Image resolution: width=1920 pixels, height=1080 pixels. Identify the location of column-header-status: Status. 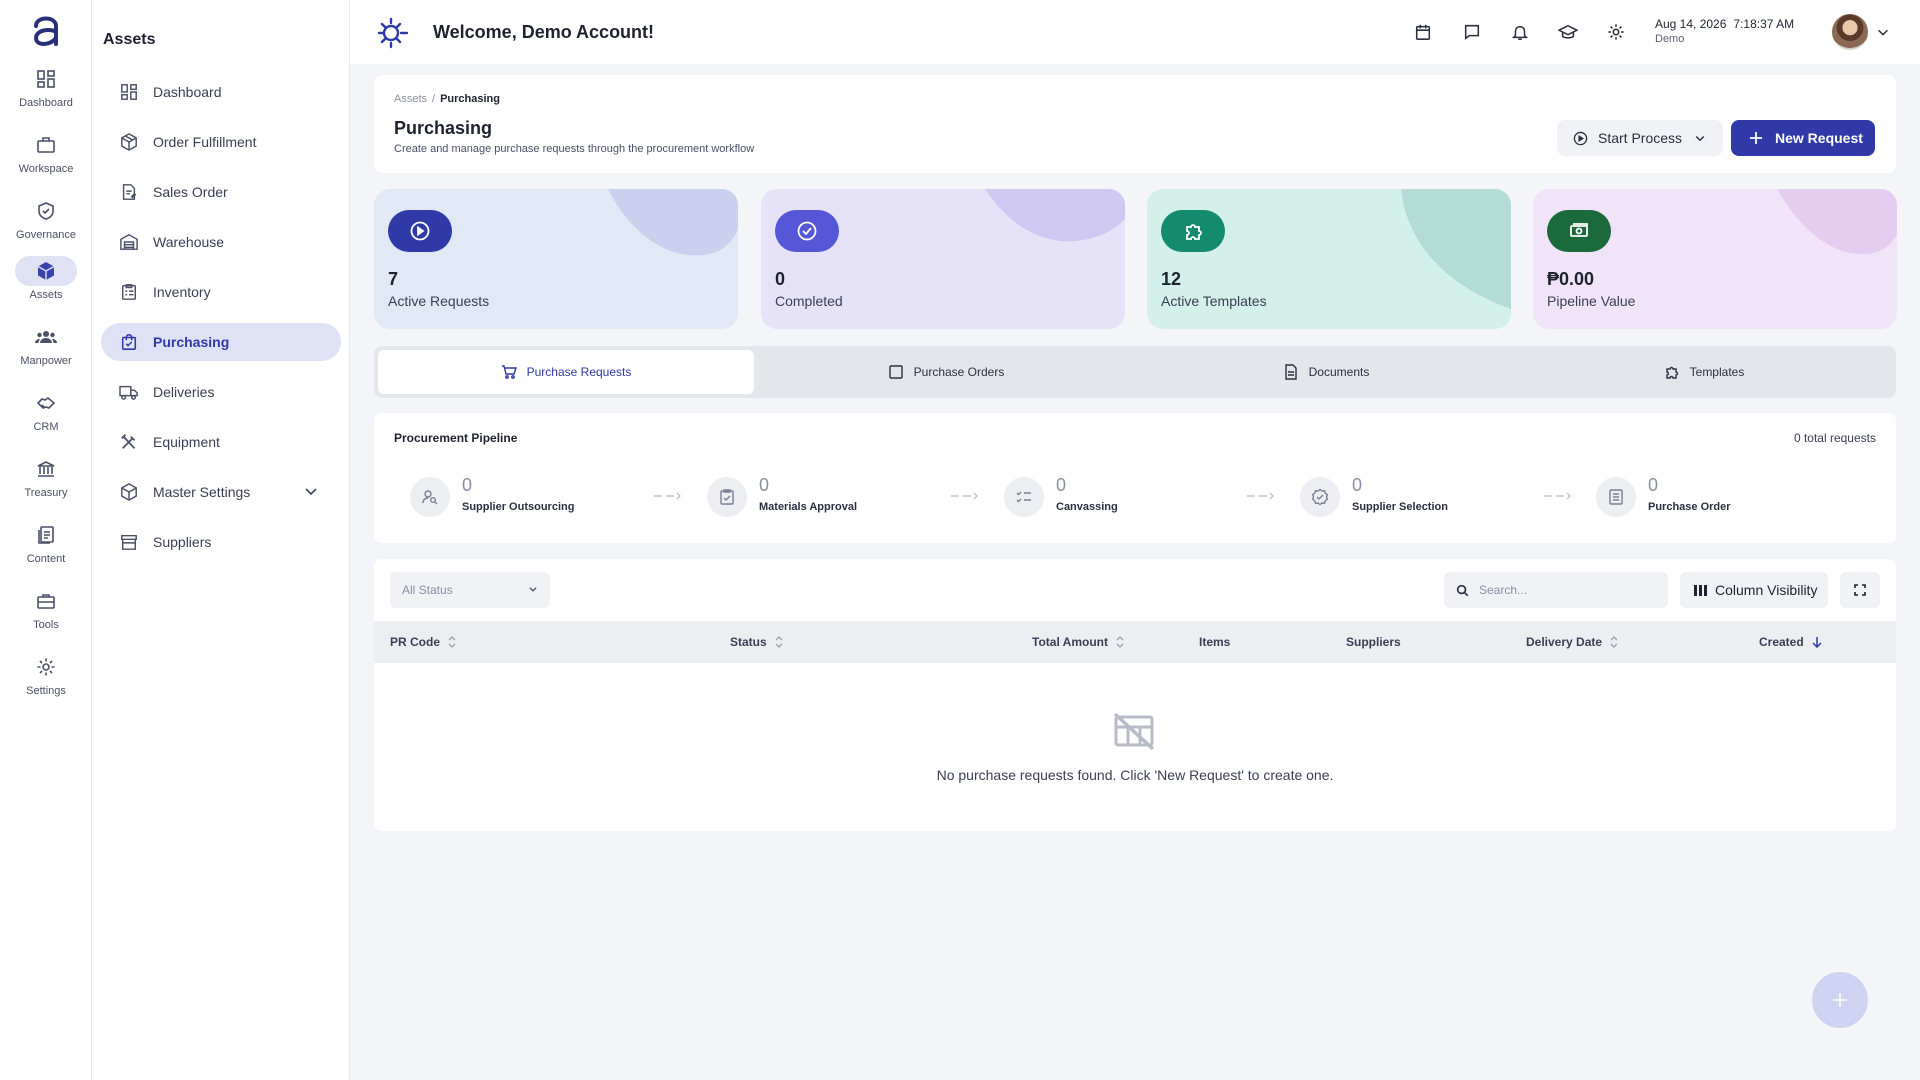
(756, 642).